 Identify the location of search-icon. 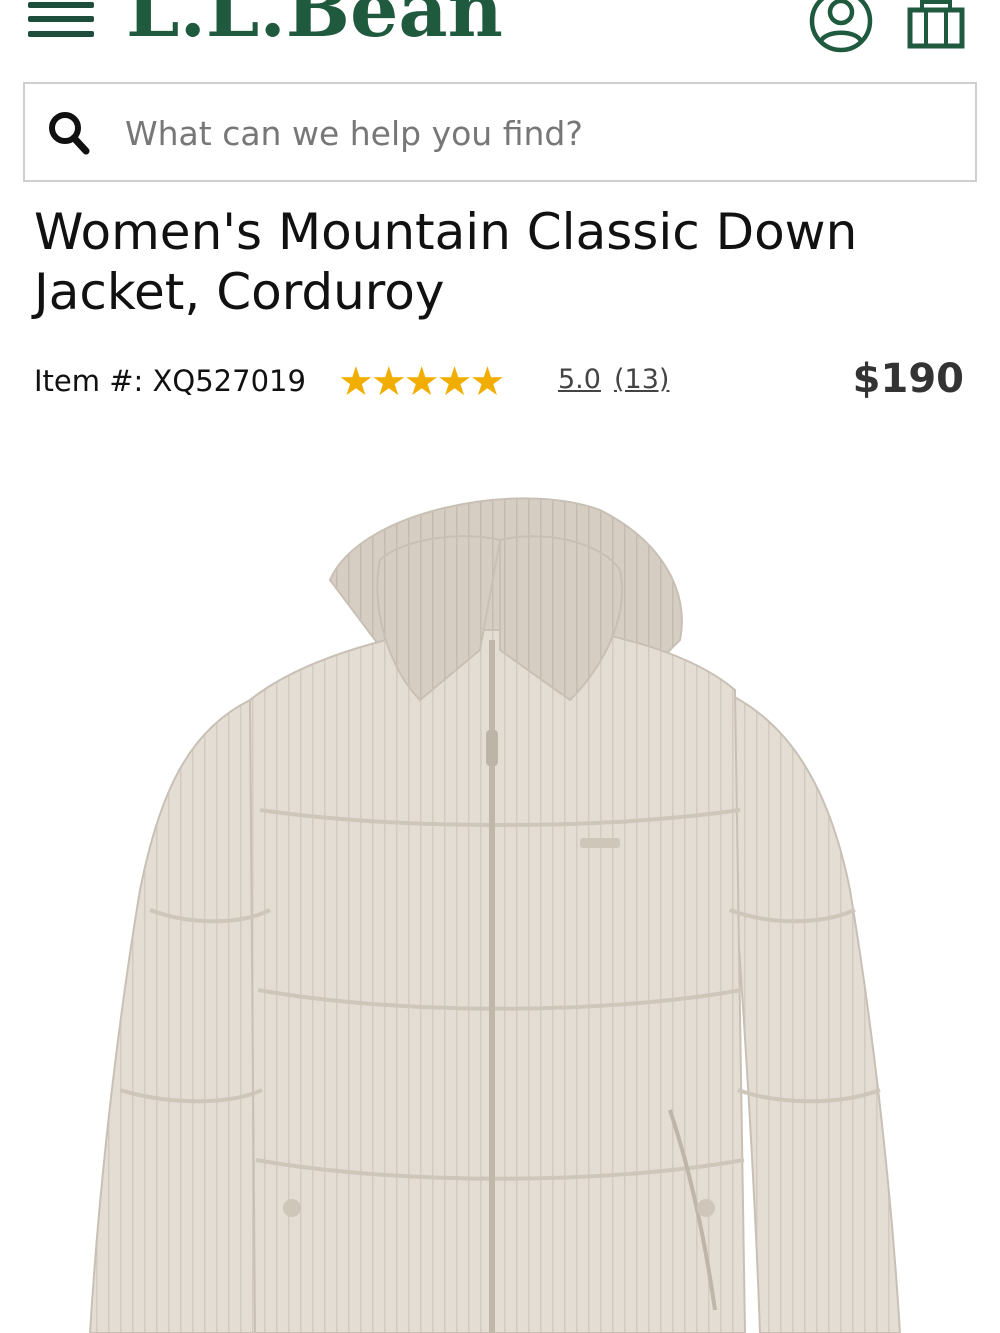
(69, 133).